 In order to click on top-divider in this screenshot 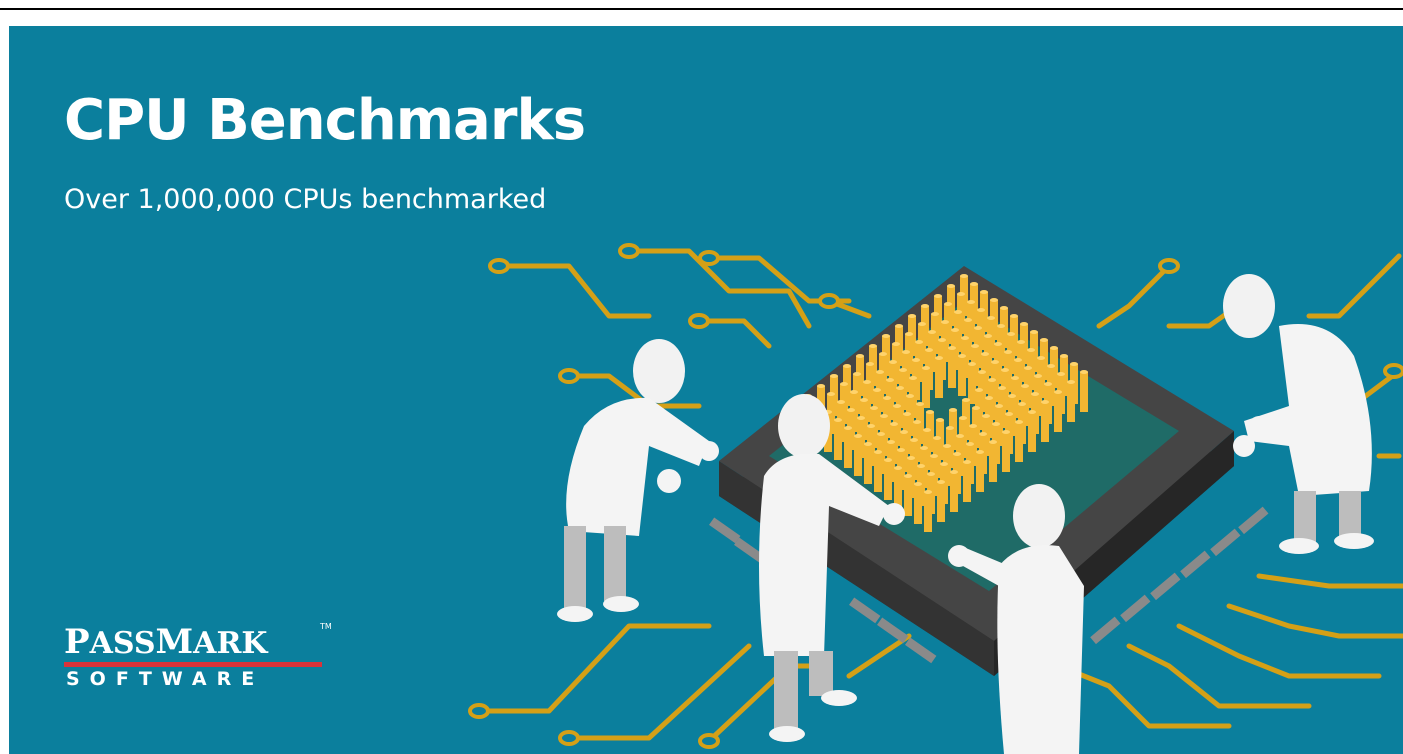, I will do `click(701, 9)`.